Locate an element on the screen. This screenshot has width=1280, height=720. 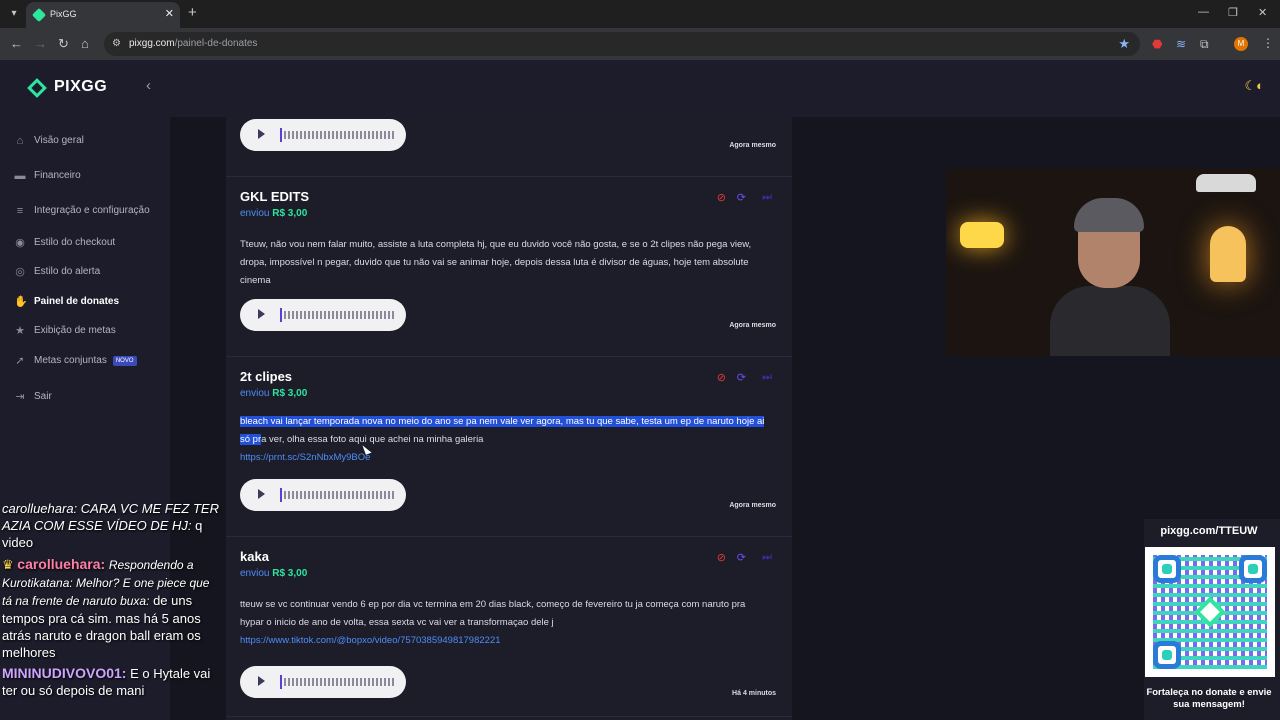
sidebar-item-estilo-checkout: ◉ Estilo do checkout is located at coordinates (89, 244).